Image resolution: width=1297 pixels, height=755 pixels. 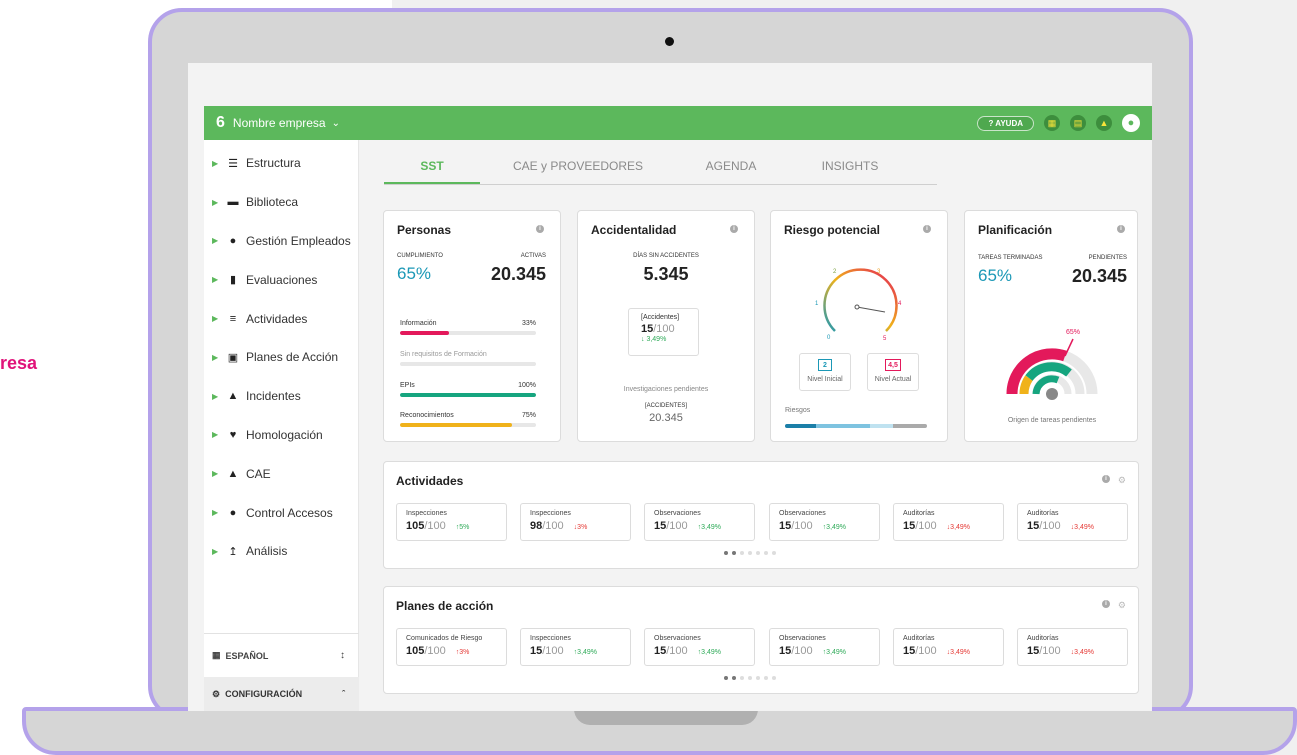 I want to click on top-bar: 6 Nombre empresa ⌄ ? AYUDA ▦ ▤ ▲ ●, so click(x=678, y=123).